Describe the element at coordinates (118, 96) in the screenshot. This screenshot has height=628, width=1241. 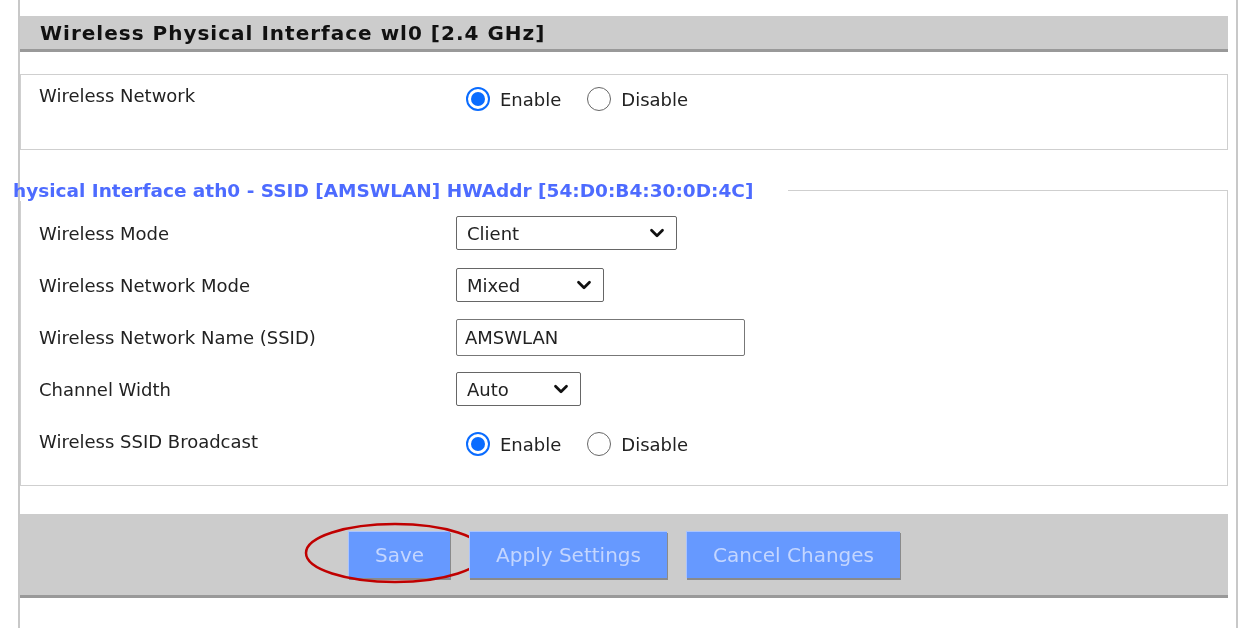
I see `field-label: Wireless Network` at that location.